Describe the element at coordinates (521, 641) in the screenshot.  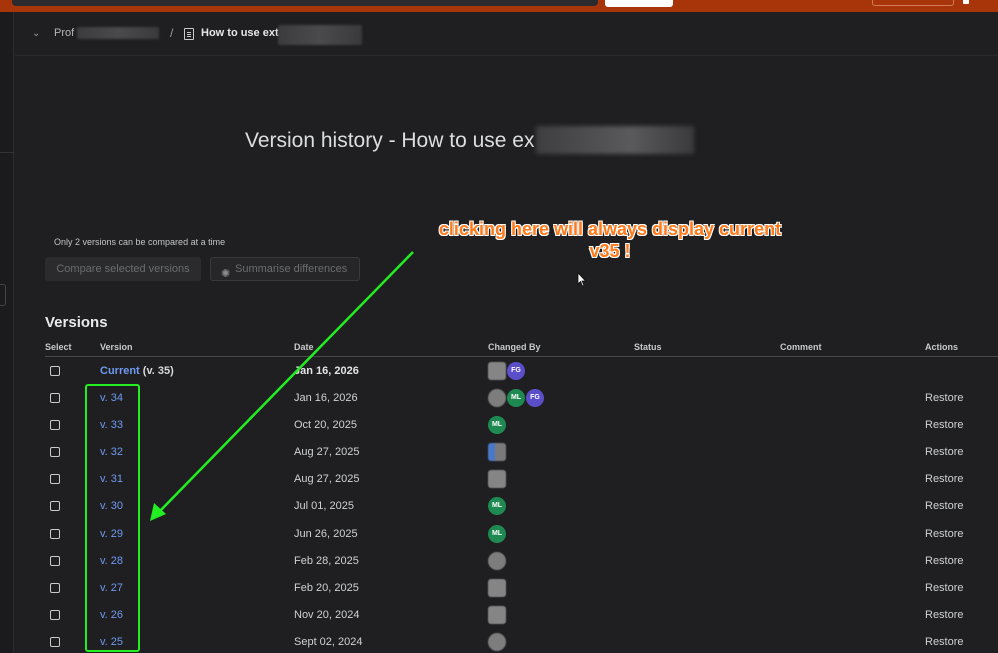
I see `table-row: v. 25 Sept 02, 2024 Restore` at that location.